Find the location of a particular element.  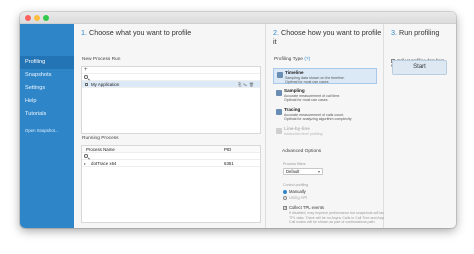

radio-manually-label: Manually is located at coordinates (297, 191).